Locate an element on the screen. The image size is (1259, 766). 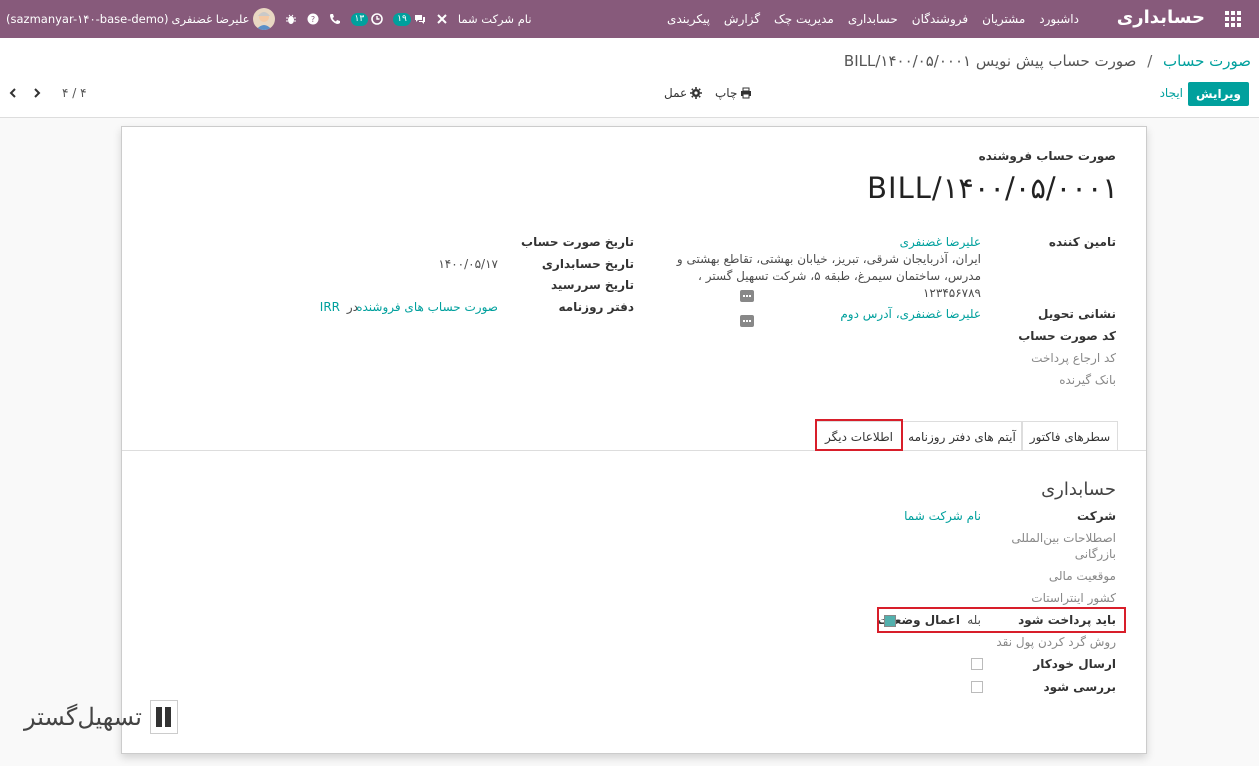
bug-icon is located at coordinates (291, 19).